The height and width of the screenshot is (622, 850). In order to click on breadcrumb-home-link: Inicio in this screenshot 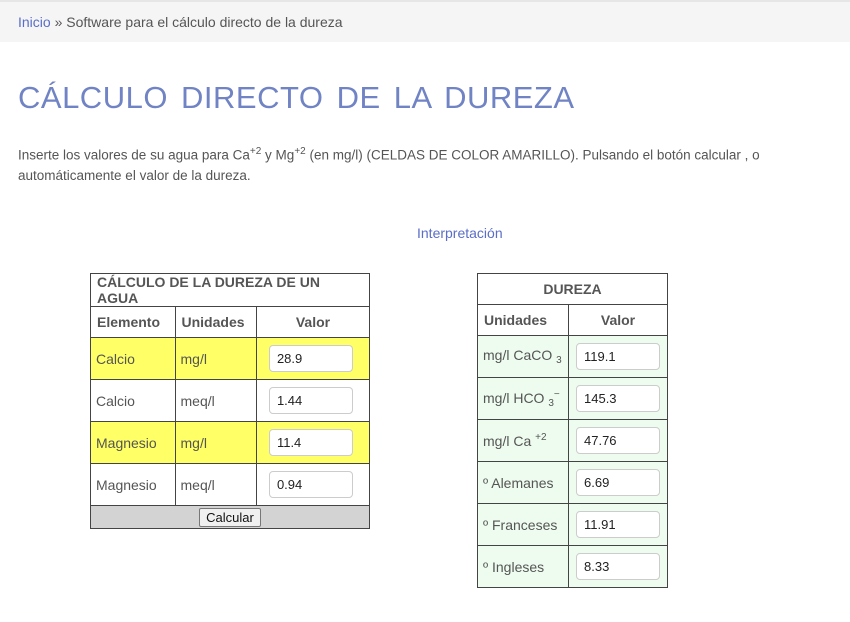, I will do `click(34, 22)`.